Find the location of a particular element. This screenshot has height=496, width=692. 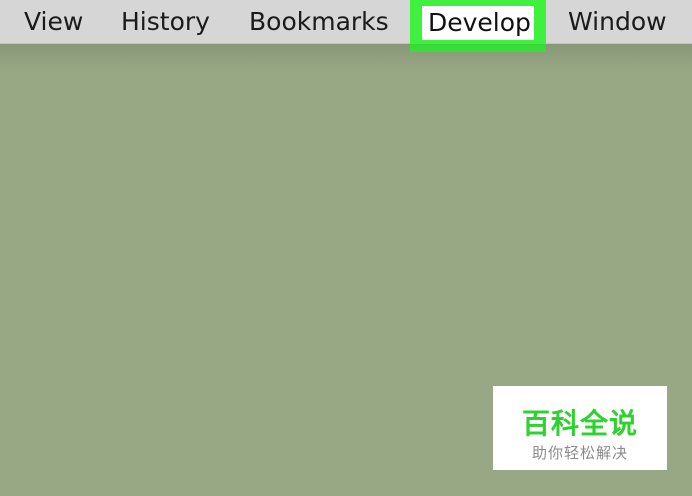

watermark-logo: 百科全说 助你轻松解决 is located at coordinates (580, 428).